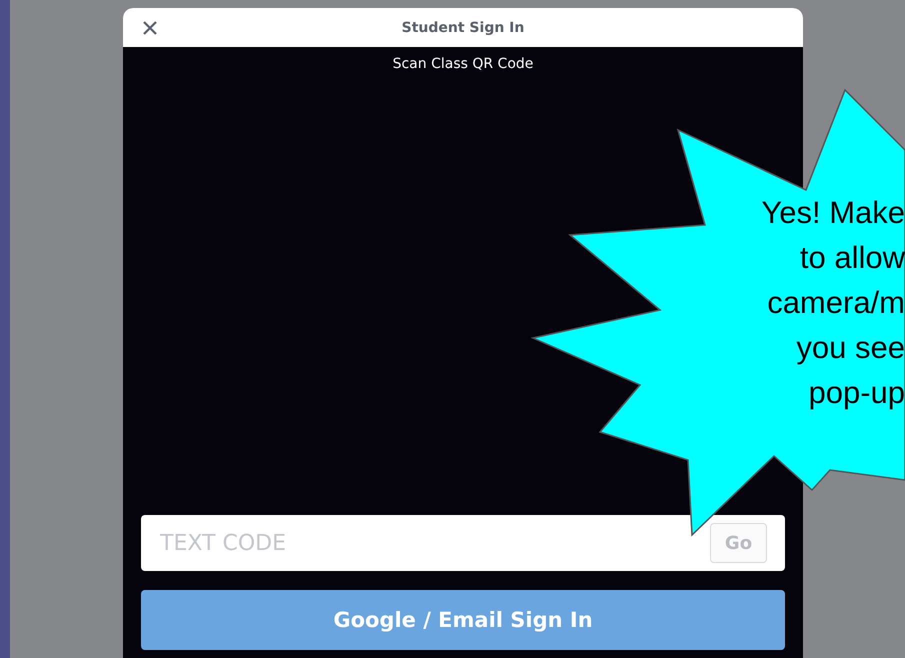  Describe the element at coordinates (150, 28) in the screenshot. I see `close-icon` at that location.